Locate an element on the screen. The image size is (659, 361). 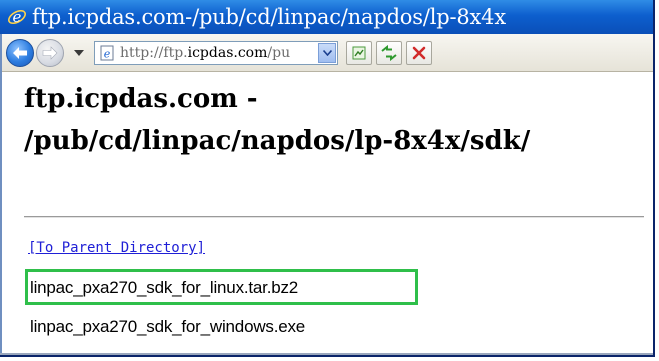
stop-button is located at coordinates (419, 52).